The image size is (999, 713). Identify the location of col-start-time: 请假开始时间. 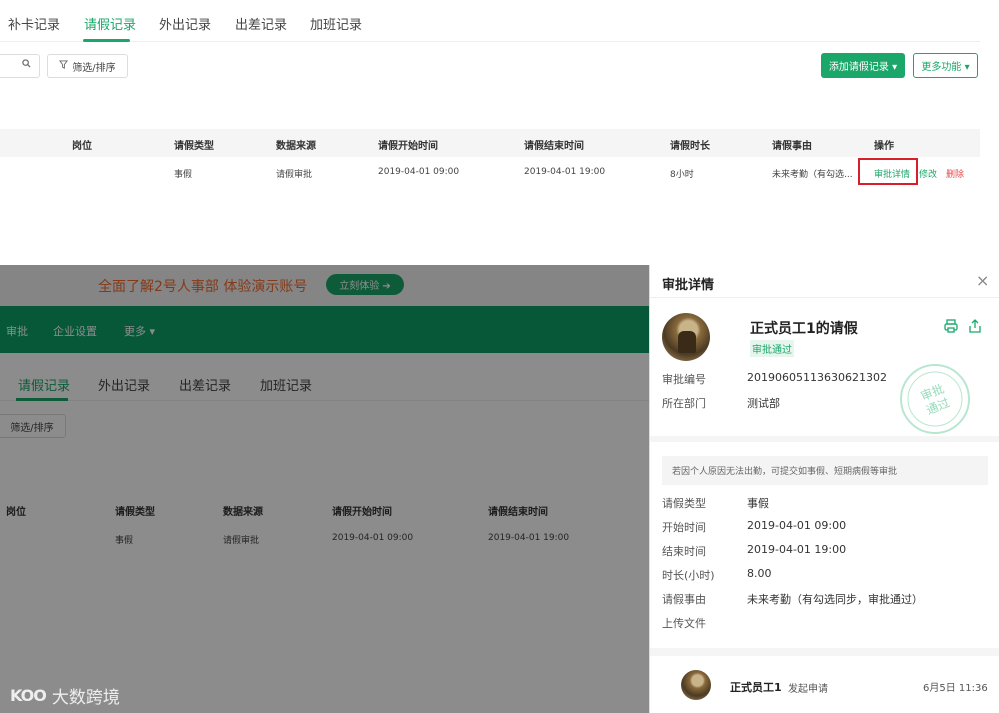
(408, 146).